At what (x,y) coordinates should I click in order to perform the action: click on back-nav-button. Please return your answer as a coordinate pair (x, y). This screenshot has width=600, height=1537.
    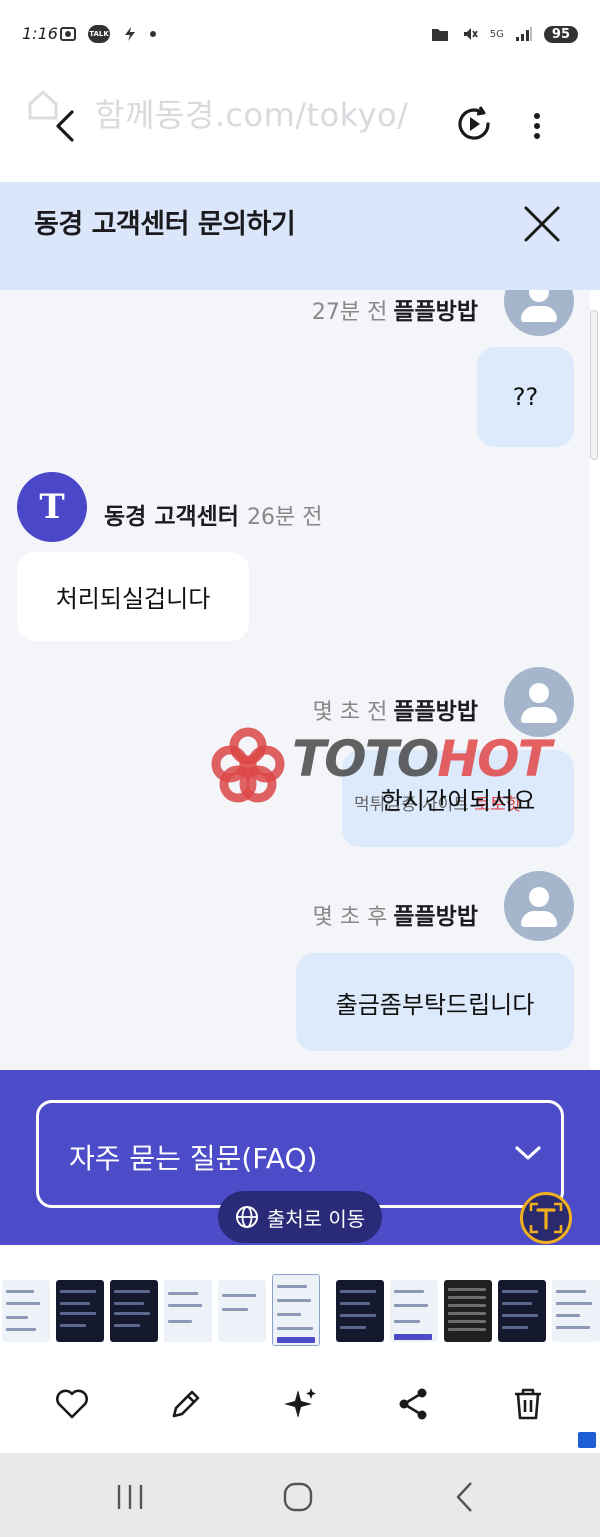
    Looking at the image, I should click on (466, 1497).